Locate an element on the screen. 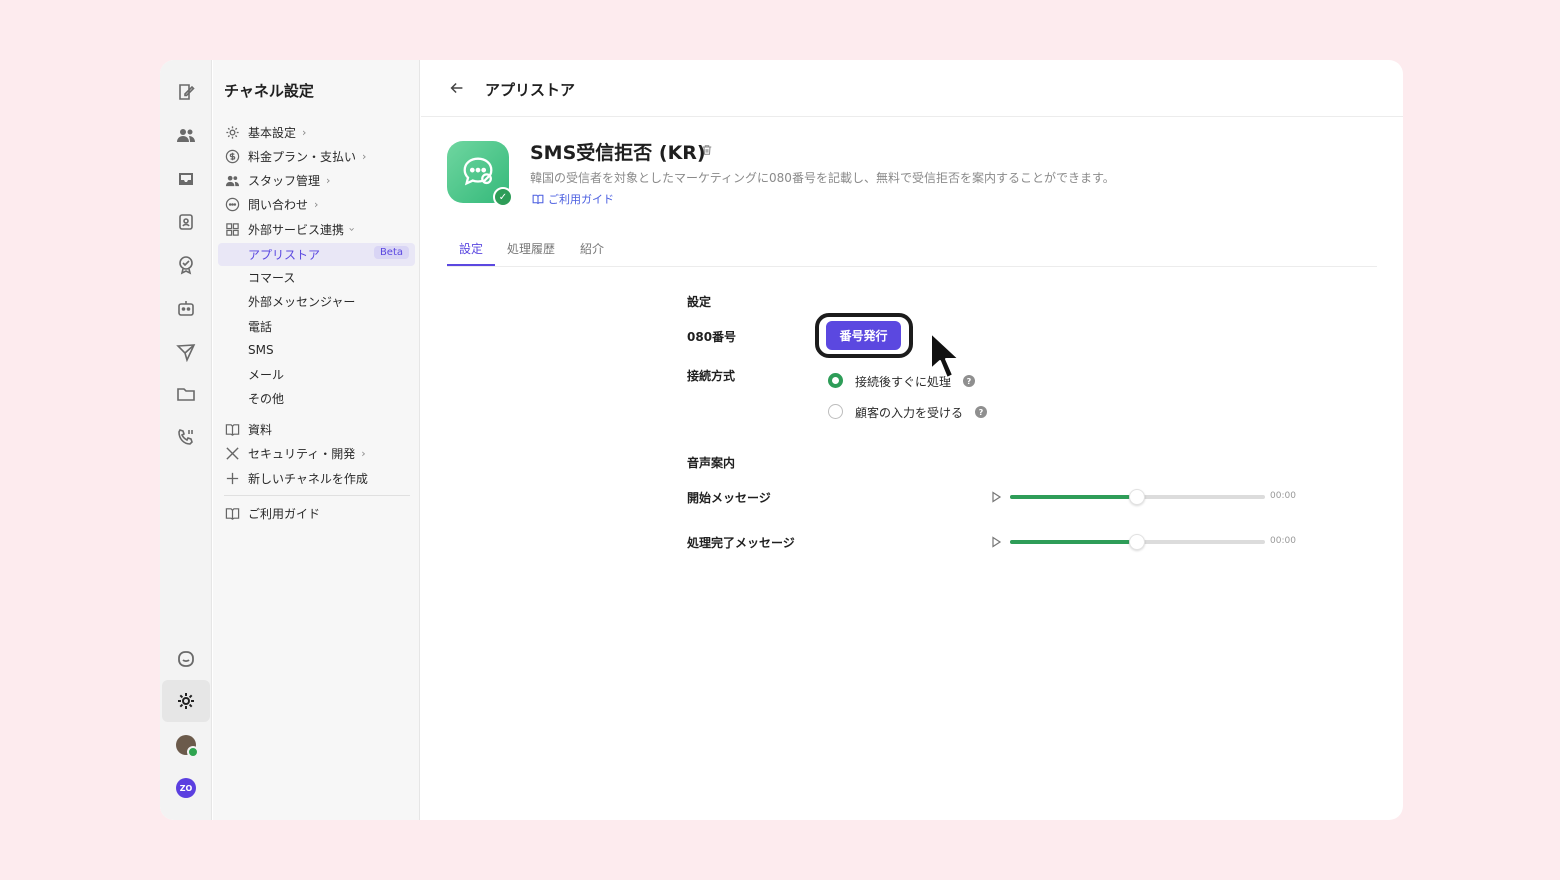 The image size is (1560, 880). tab-introduction: 紹介 is located at coordinates (592, 248).